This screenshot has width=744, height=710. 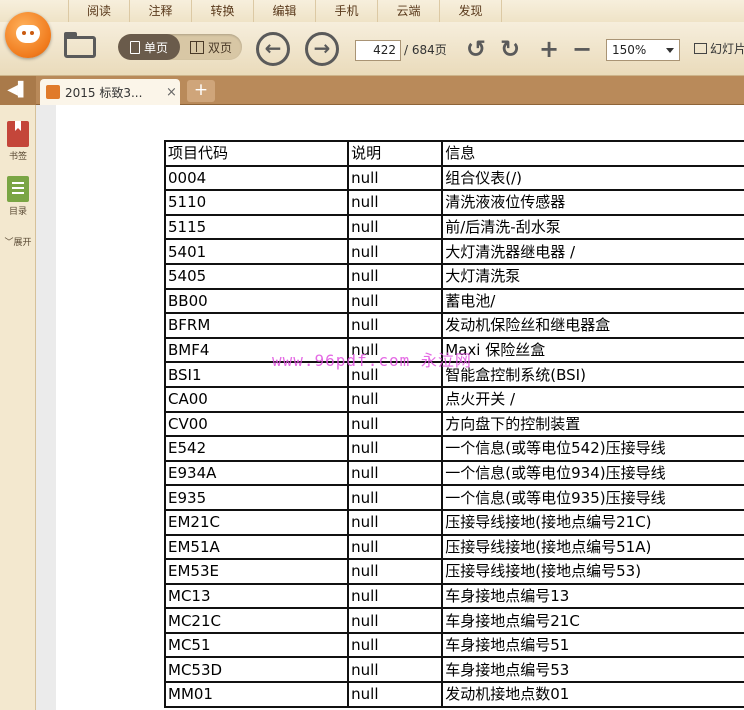 What do you see at coordinates (378, 50) in the screenshot?
I see `page-number-input: 422` at bounding box center [378, 50].